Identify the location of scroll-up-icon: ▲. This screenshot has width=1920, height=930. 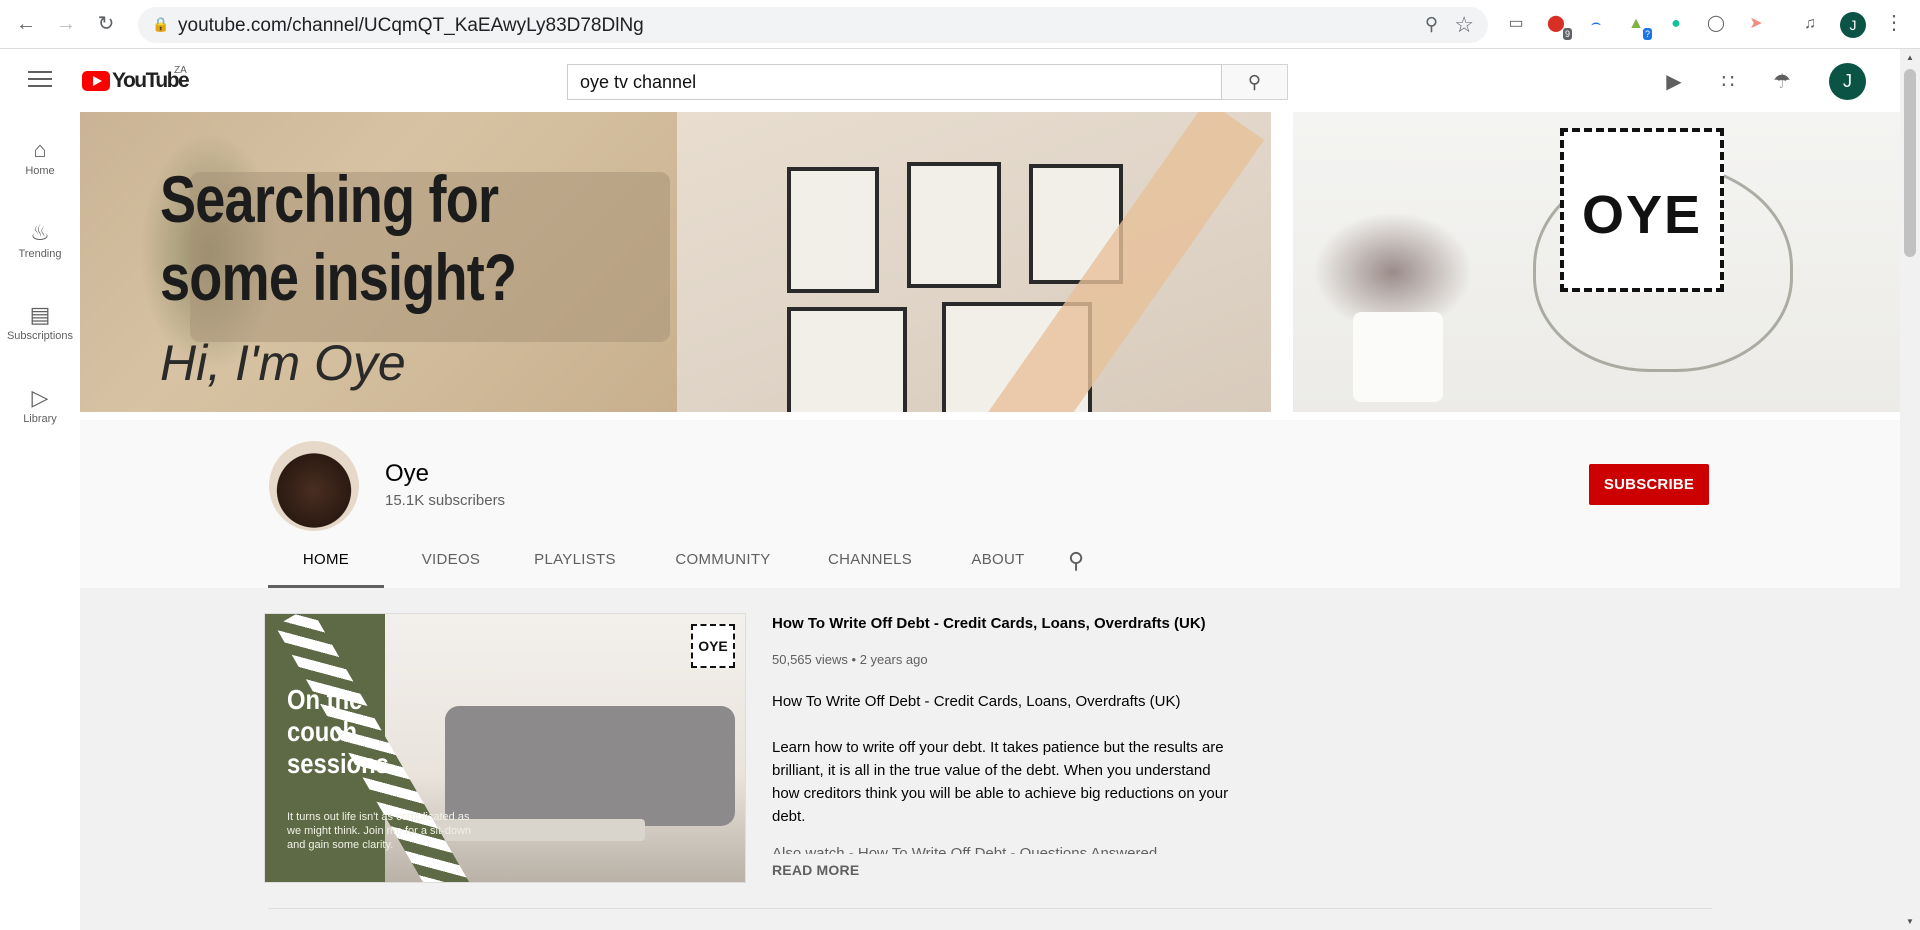
(1910, 57).